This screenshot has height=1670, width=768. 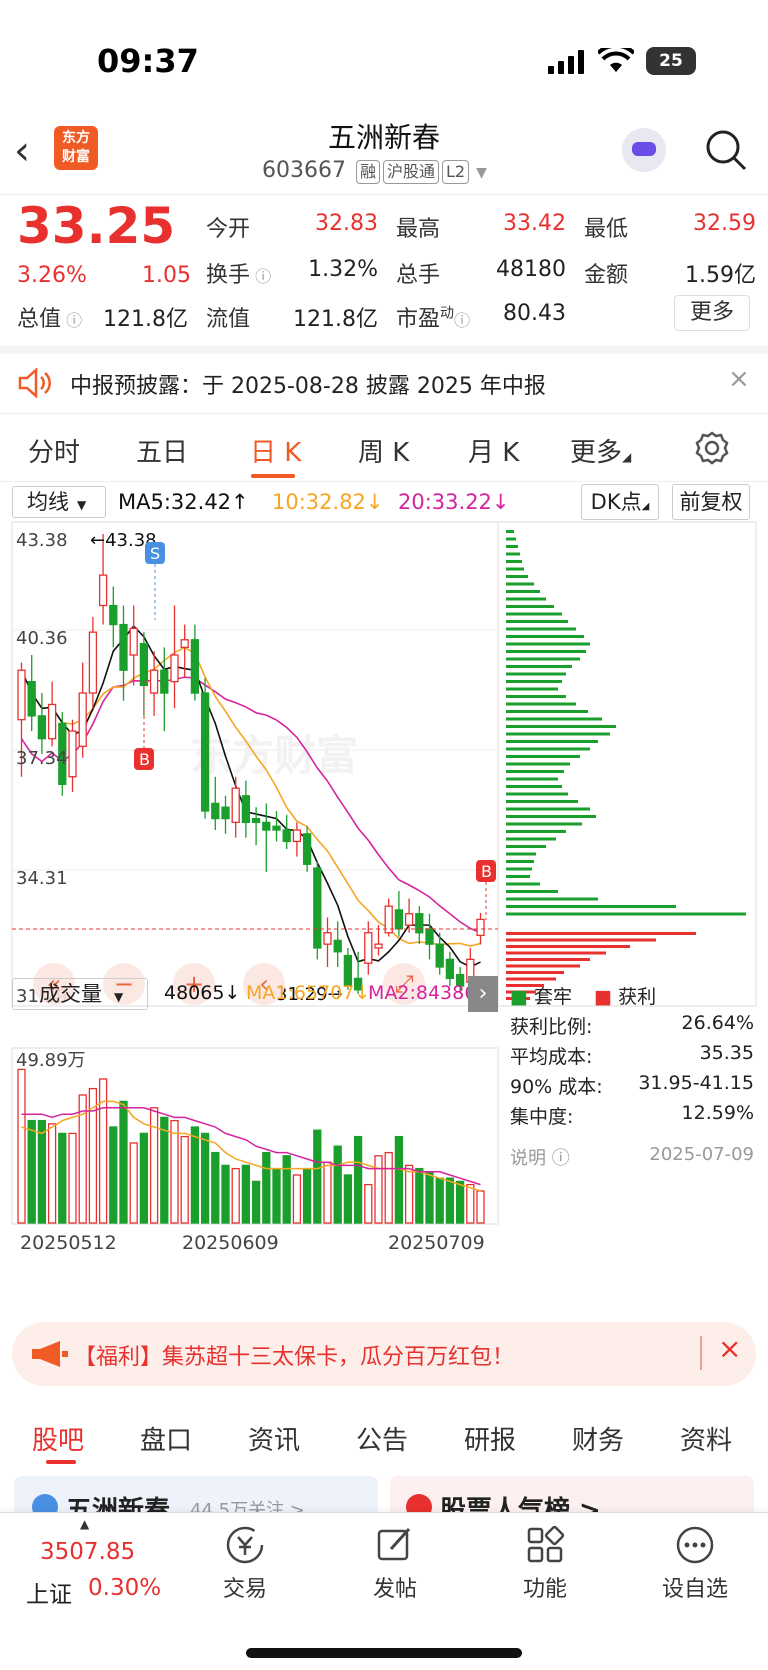 I want to click on index-change: 0.30%, so click(x=124, y=1588).